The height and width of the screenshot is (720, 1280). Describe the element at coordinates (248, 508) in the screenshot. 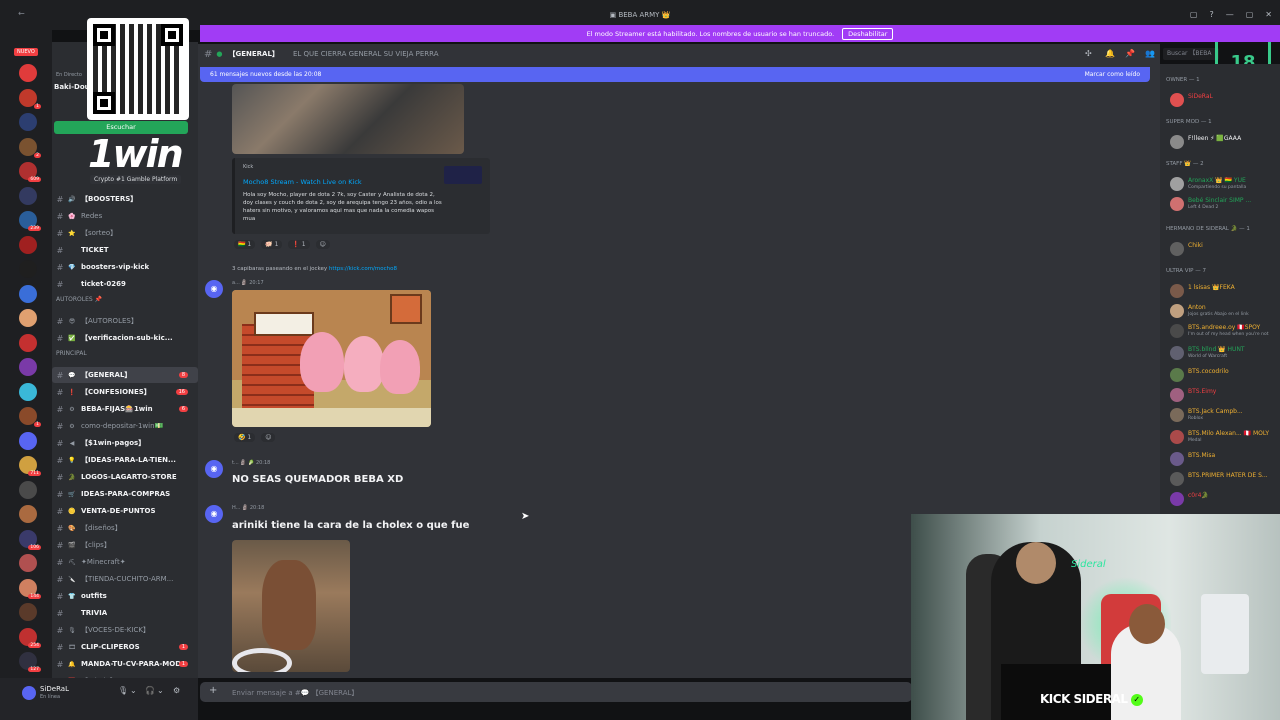

I see `message-author: H... 🗿 20:18` at that location.